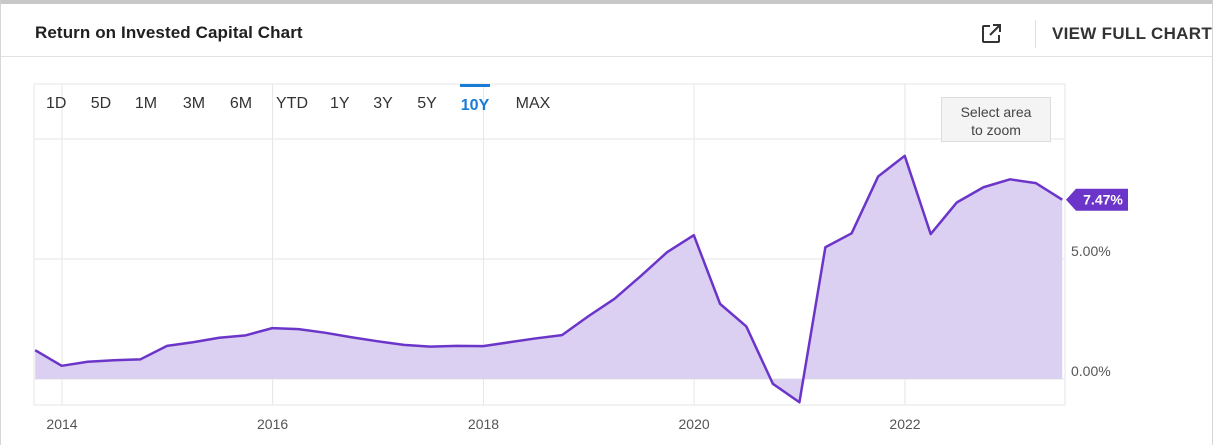  I want to click on range-ytd: YTD, so click(292, 101).